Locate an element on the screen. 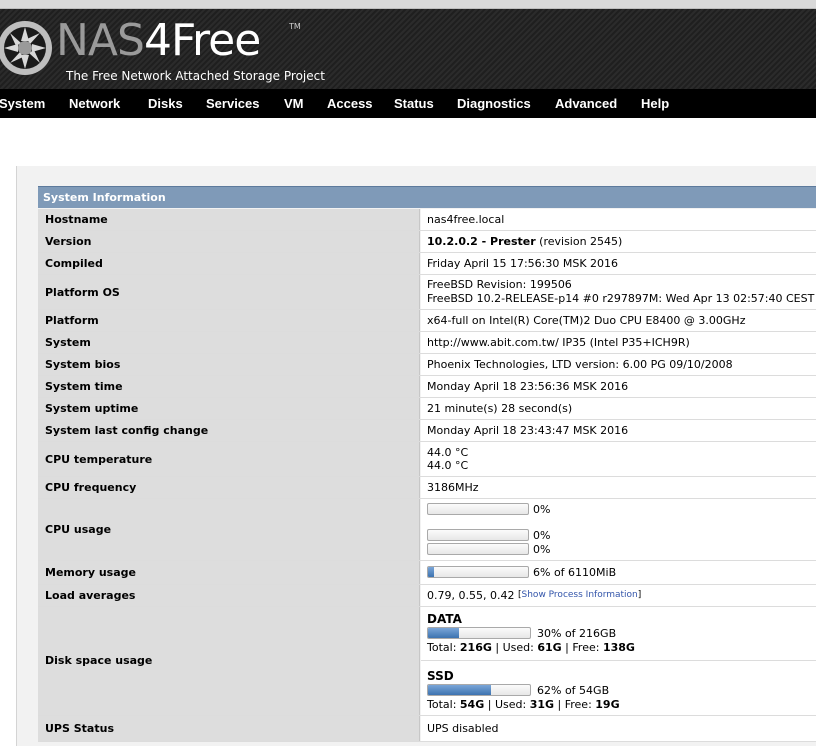 Image resolution: width=816 pixels, height=746 pixels. label-cell: Hostname is located at coordinates (229, 219).